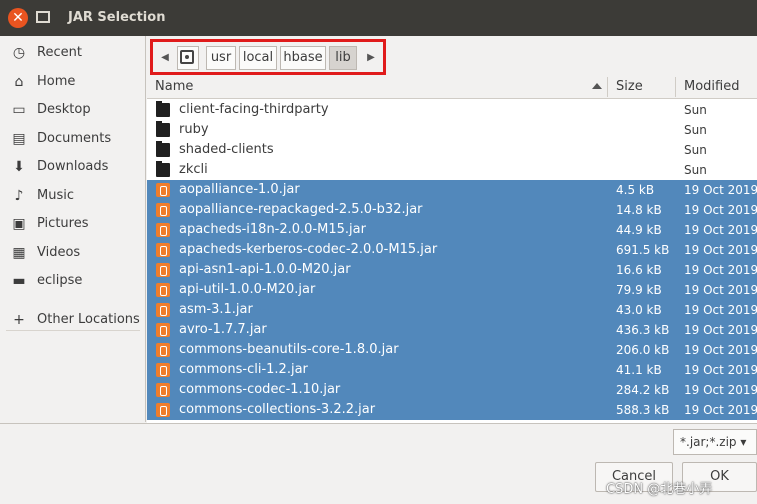 This screenshot has width=757, height=504. I want to click on file-size: 206.0 kB, so click(643, 350).